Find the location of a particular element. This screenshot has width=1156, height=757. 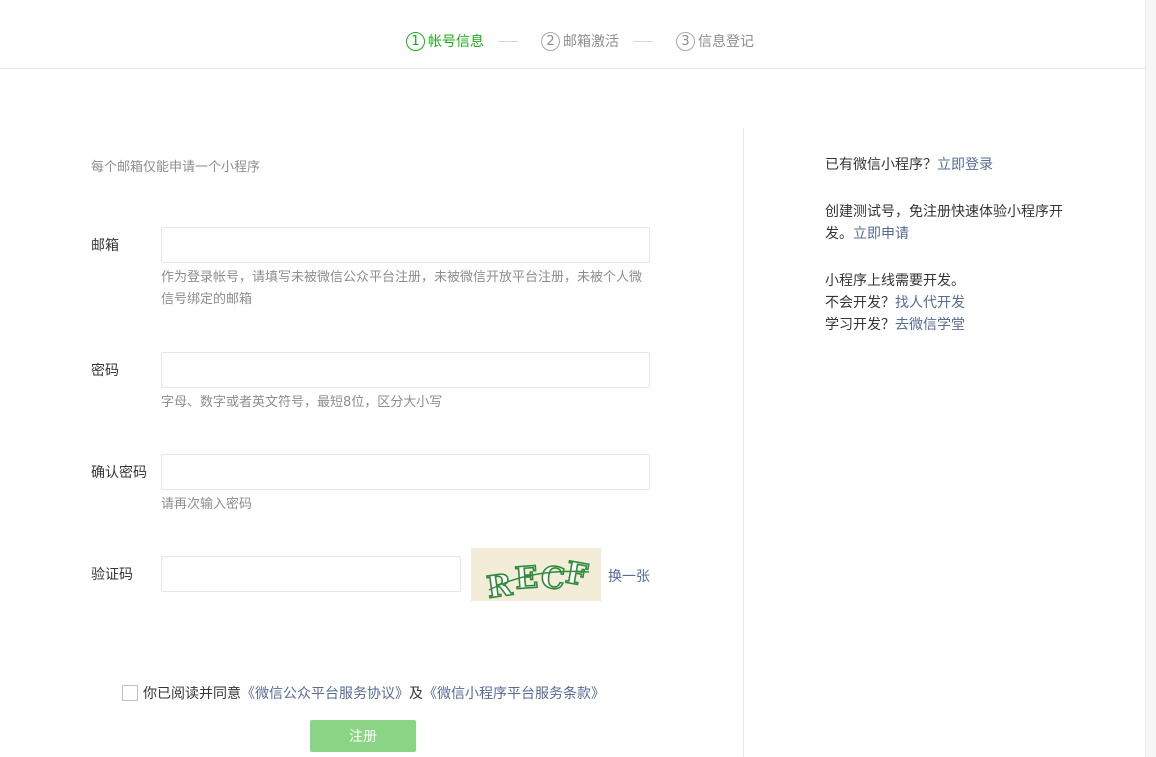

captcha-field is located at coordinates (311, 574).